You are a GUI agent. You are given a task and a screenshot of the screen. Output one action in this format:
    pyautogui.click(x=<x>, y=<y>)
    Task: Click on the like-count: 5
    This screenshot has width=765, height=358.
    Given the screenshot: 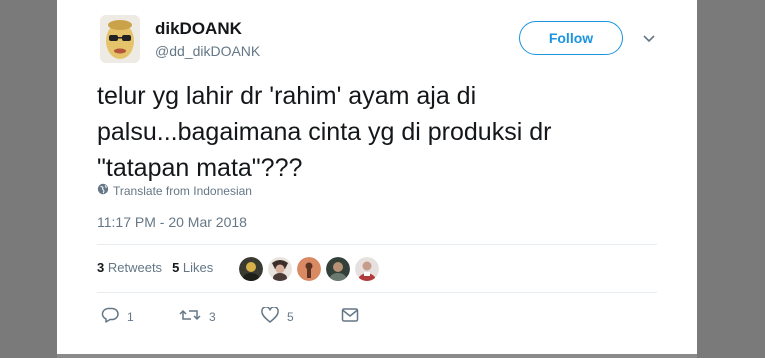 What is the action you would take?
    pyautogui.click(x=290, y=316)
    